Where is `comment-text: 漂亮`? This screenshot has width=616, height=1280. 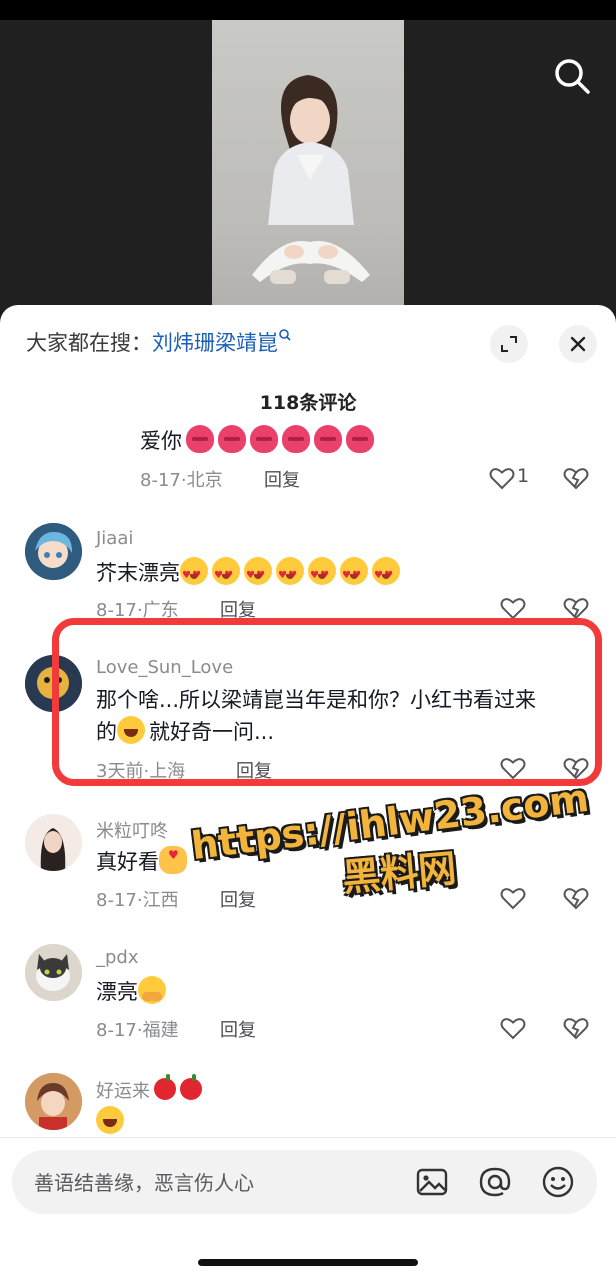
comment-text: 漂亮 is located at coordinates (346, 992).